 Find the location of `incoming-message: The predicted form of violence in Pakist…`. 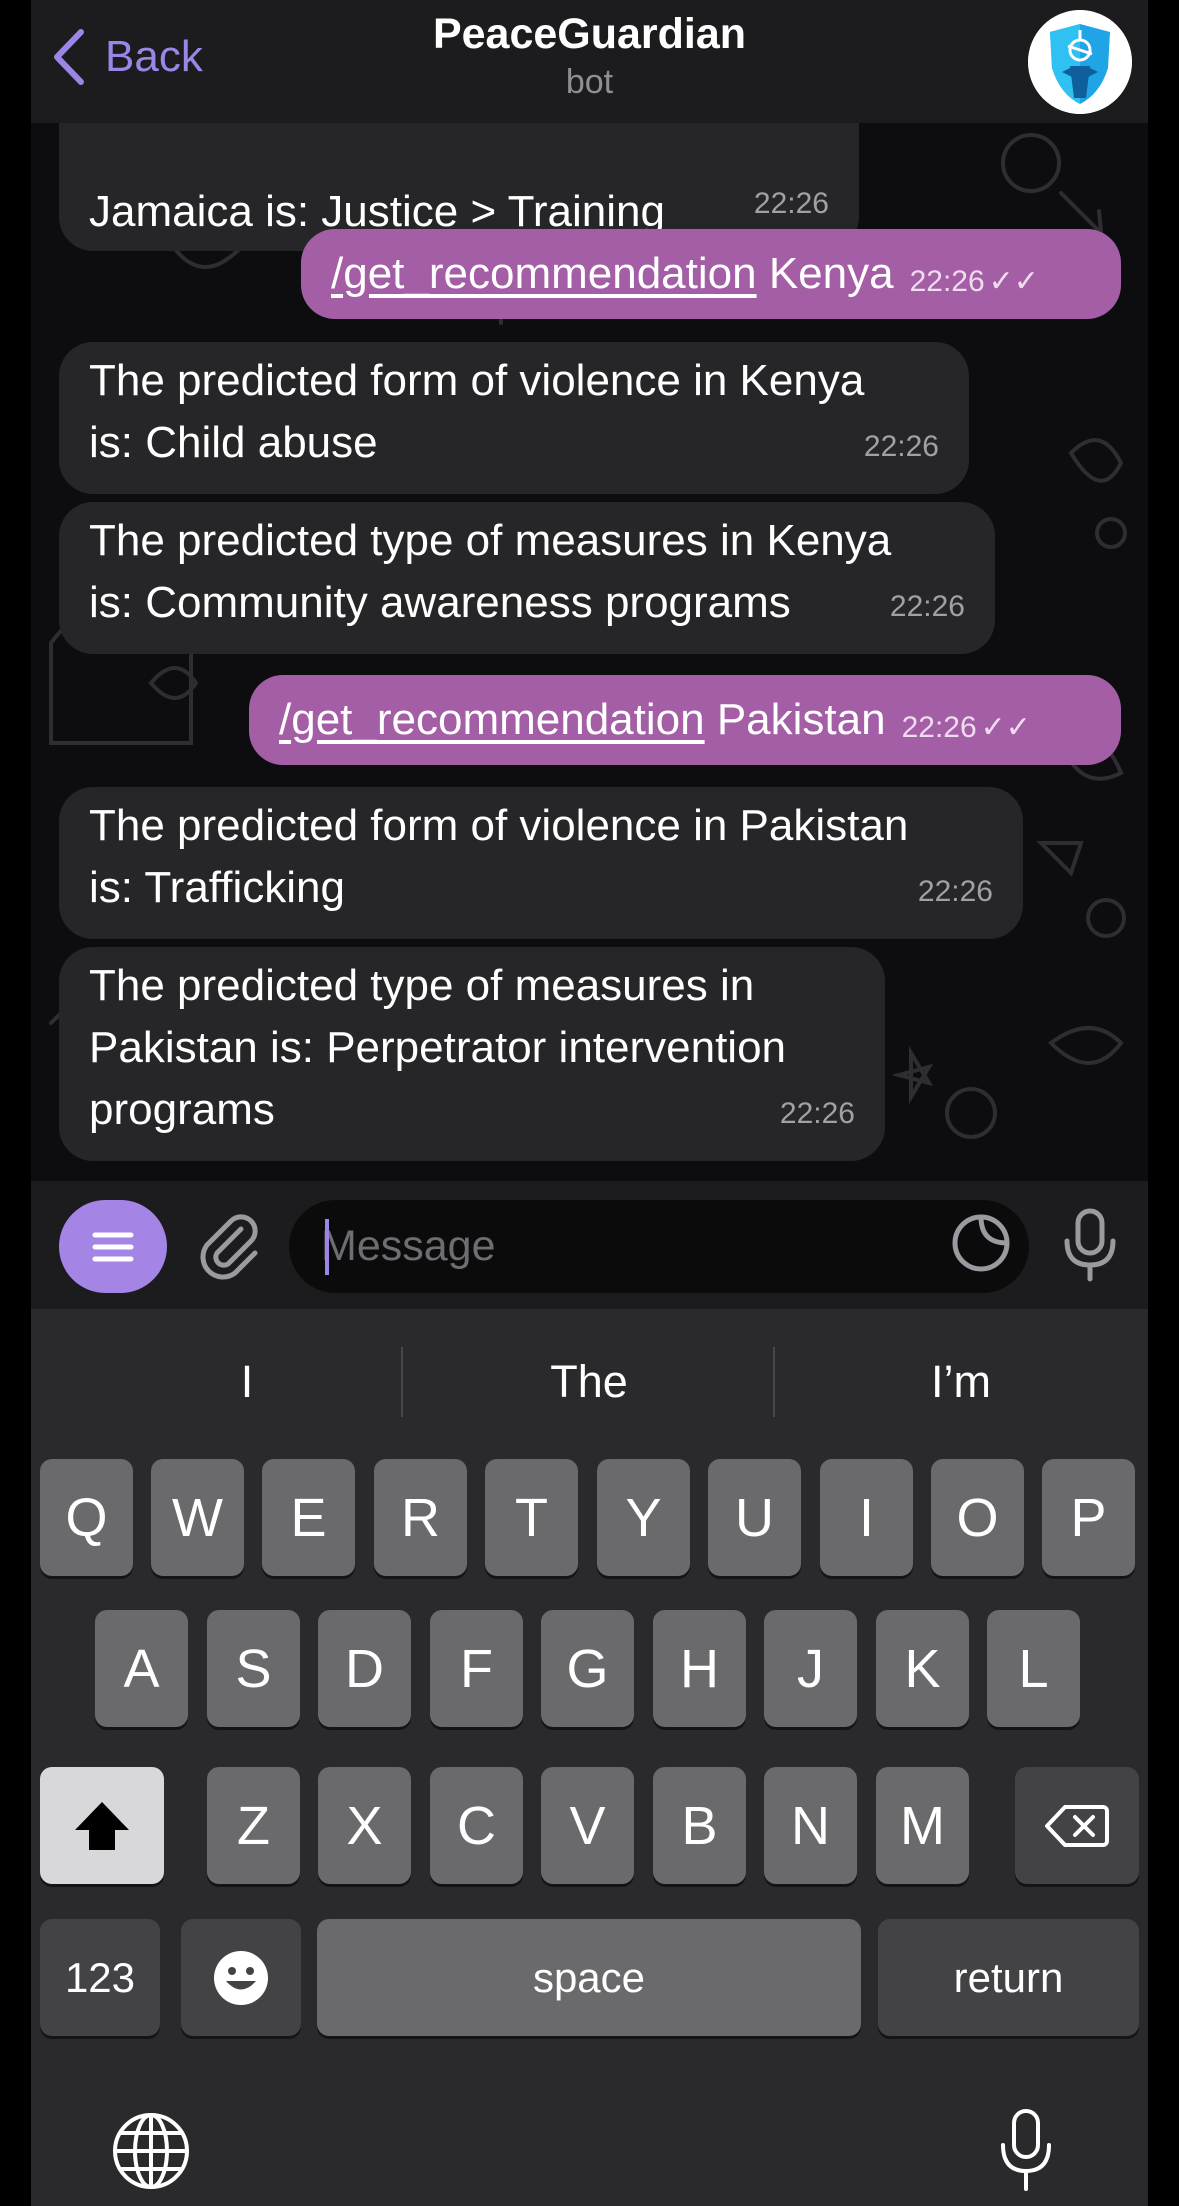

incoming-message: The predicted form of violence in Pakist… is located at coordinates (541, 863).